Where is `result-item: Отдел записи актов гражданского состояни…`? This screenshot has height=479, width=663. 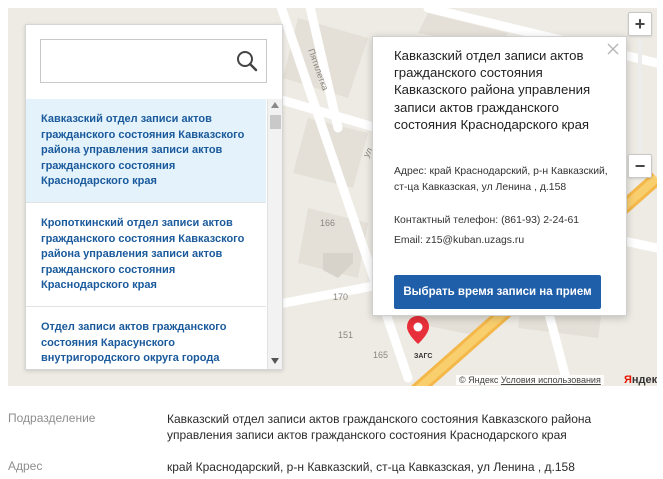
result-item: Отдел записи актов гражданского состояни… is located at coordinates (146, 337).